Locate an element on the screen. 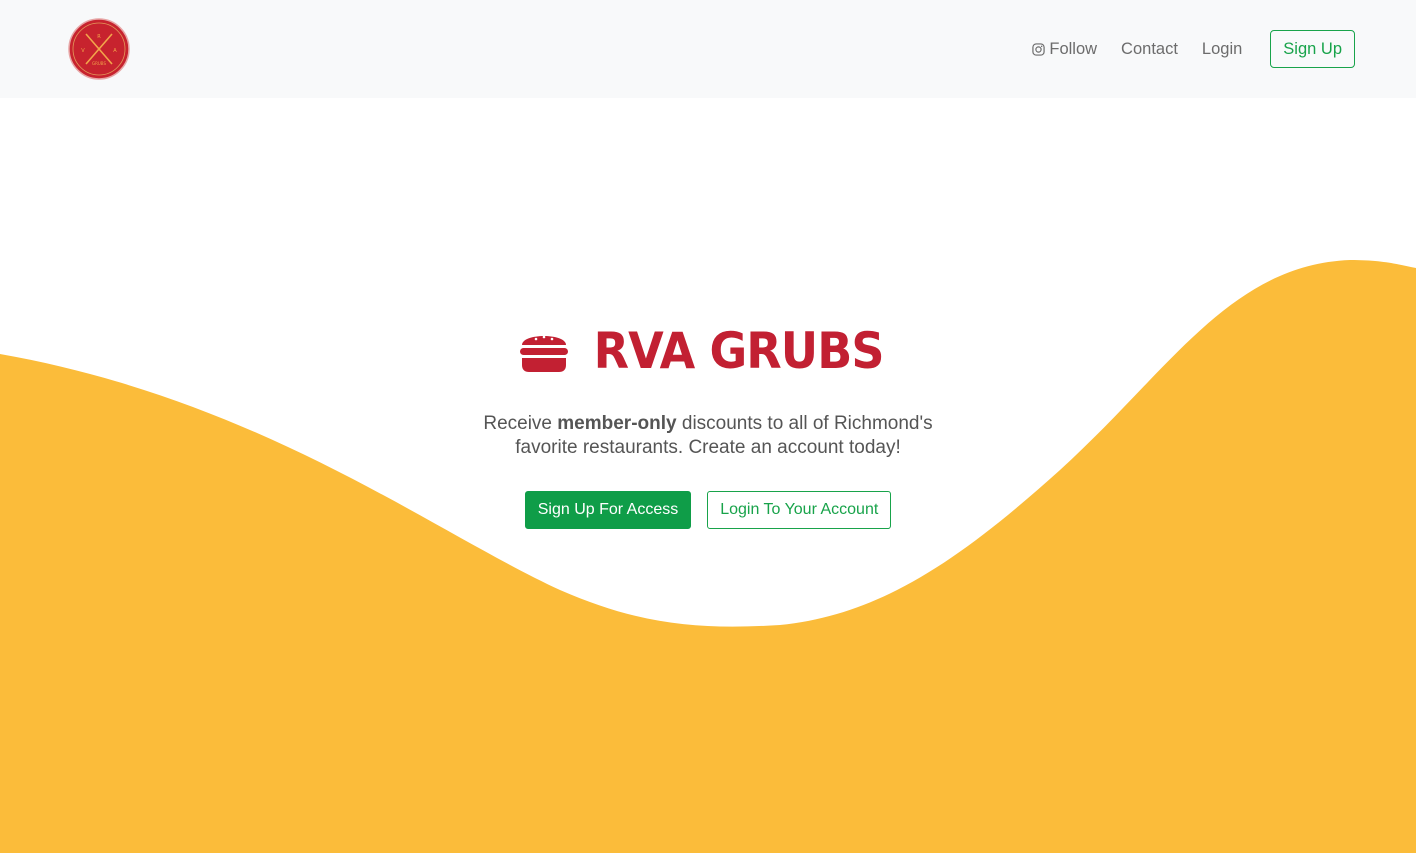 The width and height of the screenshot is (1416, 853). logo-bottom-text: GRUBS is located at coordinates (99, 63).